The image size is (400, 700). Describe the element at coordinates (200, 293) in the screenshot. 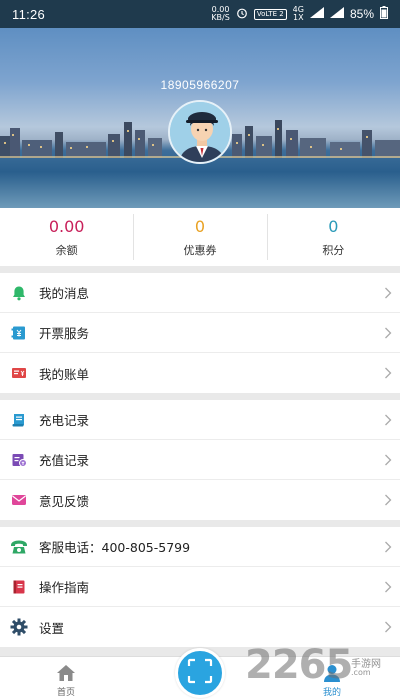

I see `menu-item-messages: 我的消息` at that location.